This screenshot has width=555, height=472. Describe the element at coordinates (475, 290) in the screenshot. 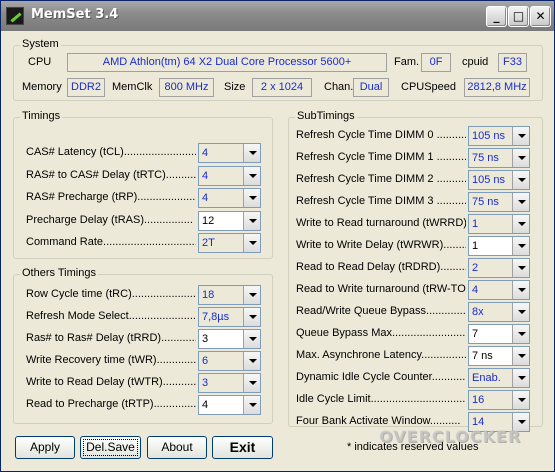

I see `subtiming-select-value: 4` at that location.